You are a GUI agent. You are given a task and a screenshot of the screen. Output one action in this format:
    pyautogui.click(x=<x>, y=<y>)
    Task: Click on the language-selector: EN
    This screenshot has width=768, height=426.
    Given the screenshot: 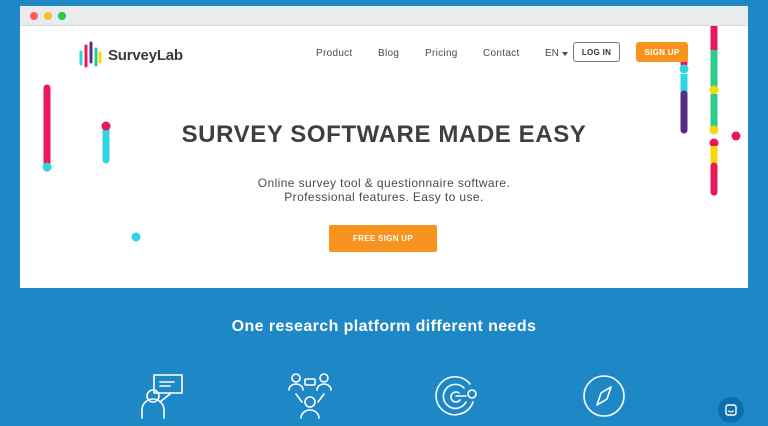 What is the action you would take?
    pyautogui.click(x=556, y=53)
    